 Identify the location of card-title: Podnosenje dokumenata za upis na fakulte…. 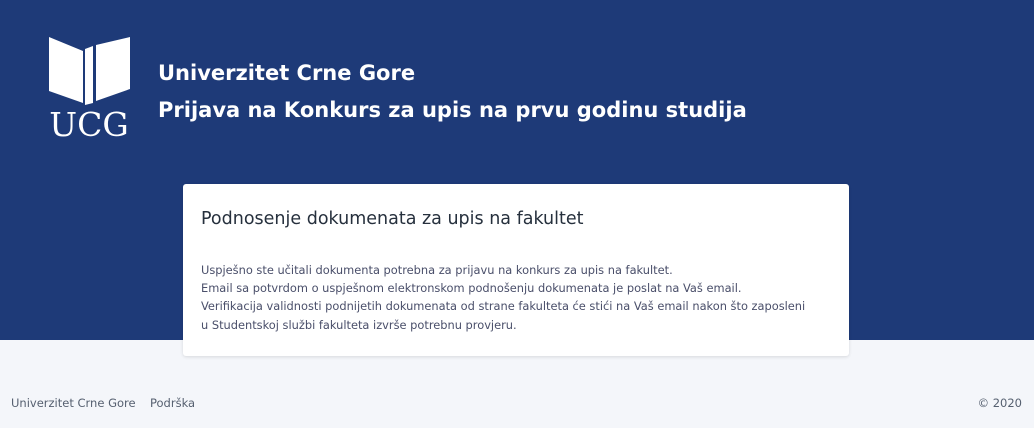
(392, 219).